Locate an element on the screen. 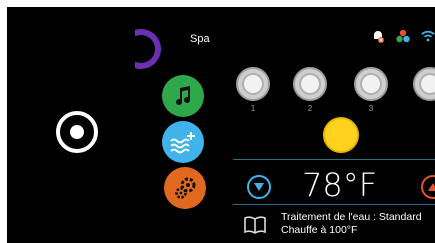 This screenshot has height=243, width=435. triangle-up-icon is located at coordinates (431, 187).